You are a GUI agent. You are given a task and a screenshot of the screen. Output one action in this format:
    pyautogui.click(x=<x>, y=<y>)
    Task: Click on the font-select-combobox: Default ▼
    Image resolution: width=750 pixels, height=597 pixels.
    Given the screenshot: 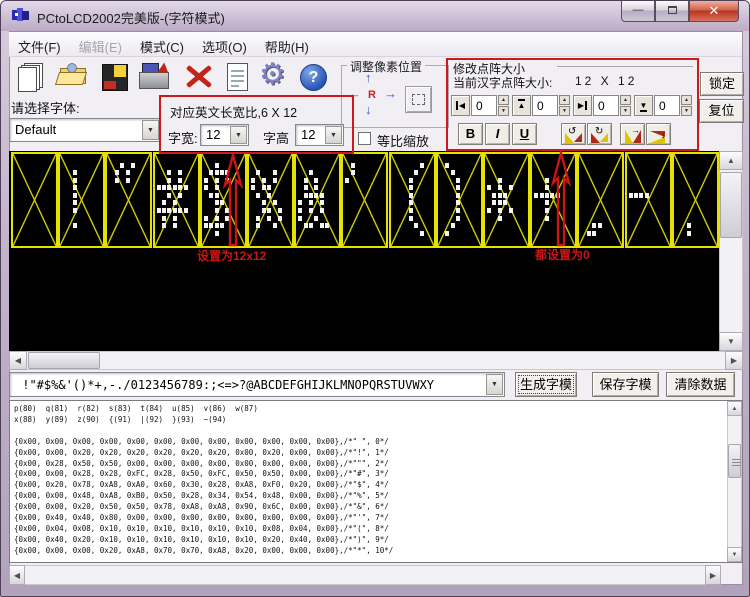 What is the action you would take?
    pyautogui.click(x=85, y=130)
    